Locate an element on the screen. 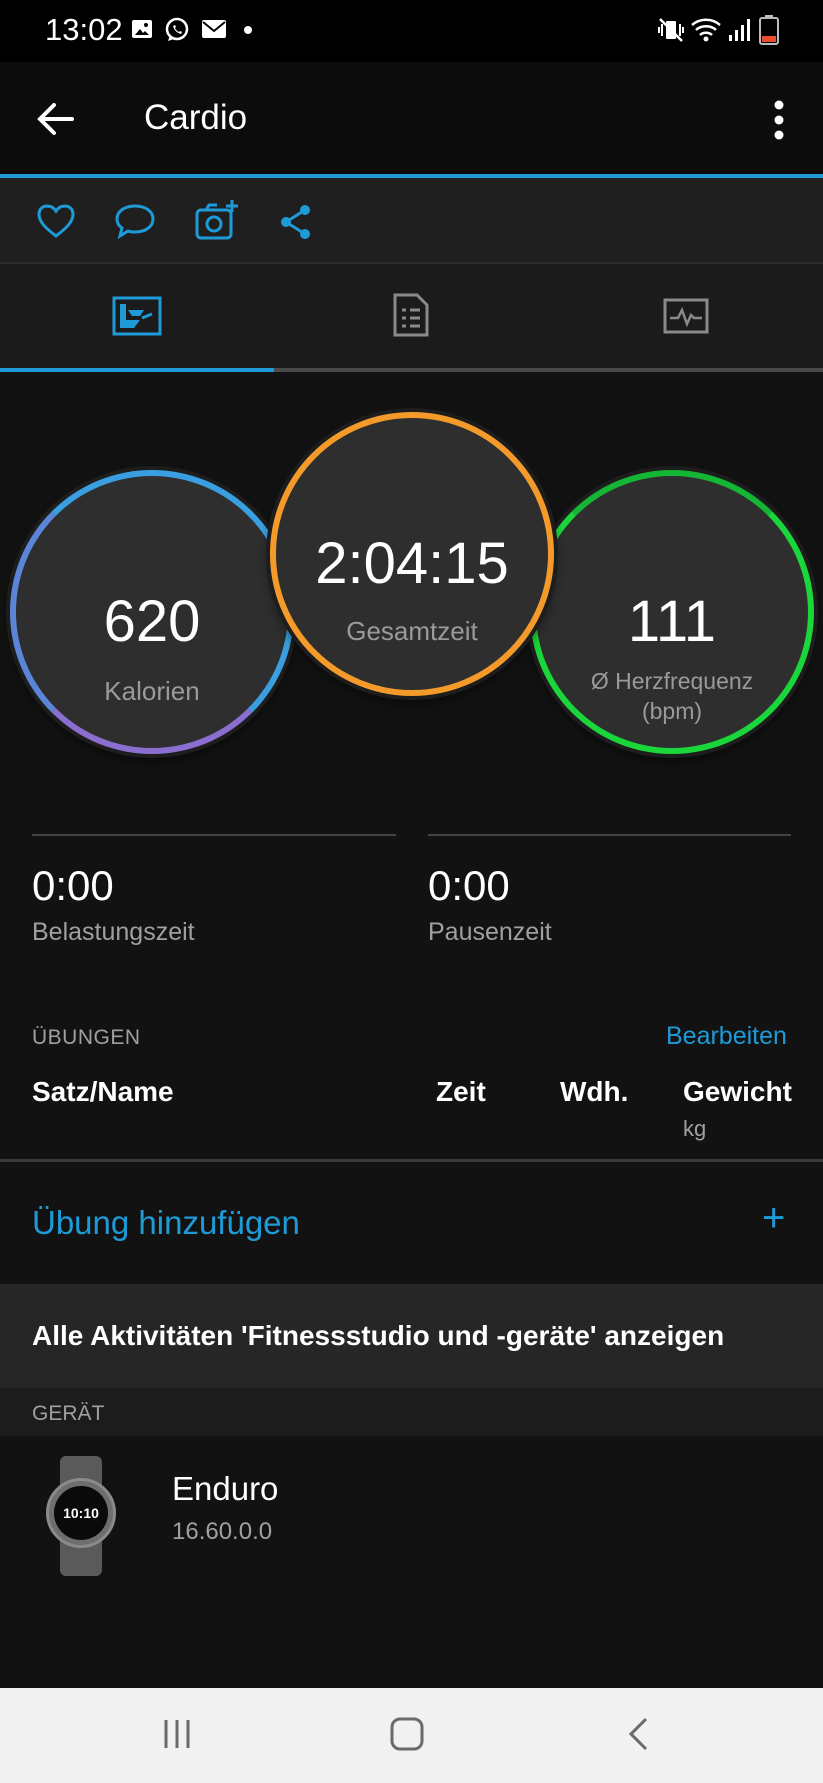 Image resolution: width=823 pixels, height=1783 pixels. column-header-reps: Wdh. is located at coordinates (594, 1091).